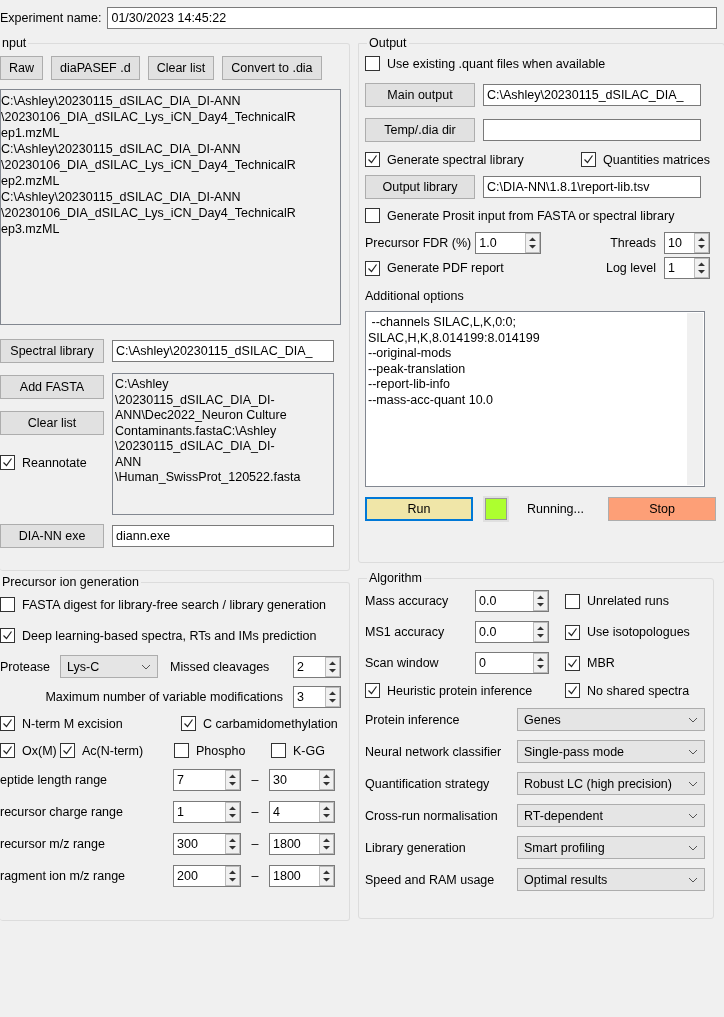  What do you see at coordinates (611, 751) in the screenshot?
I see `dropdown: Single-pass mode` at bounding box center [611, 751].